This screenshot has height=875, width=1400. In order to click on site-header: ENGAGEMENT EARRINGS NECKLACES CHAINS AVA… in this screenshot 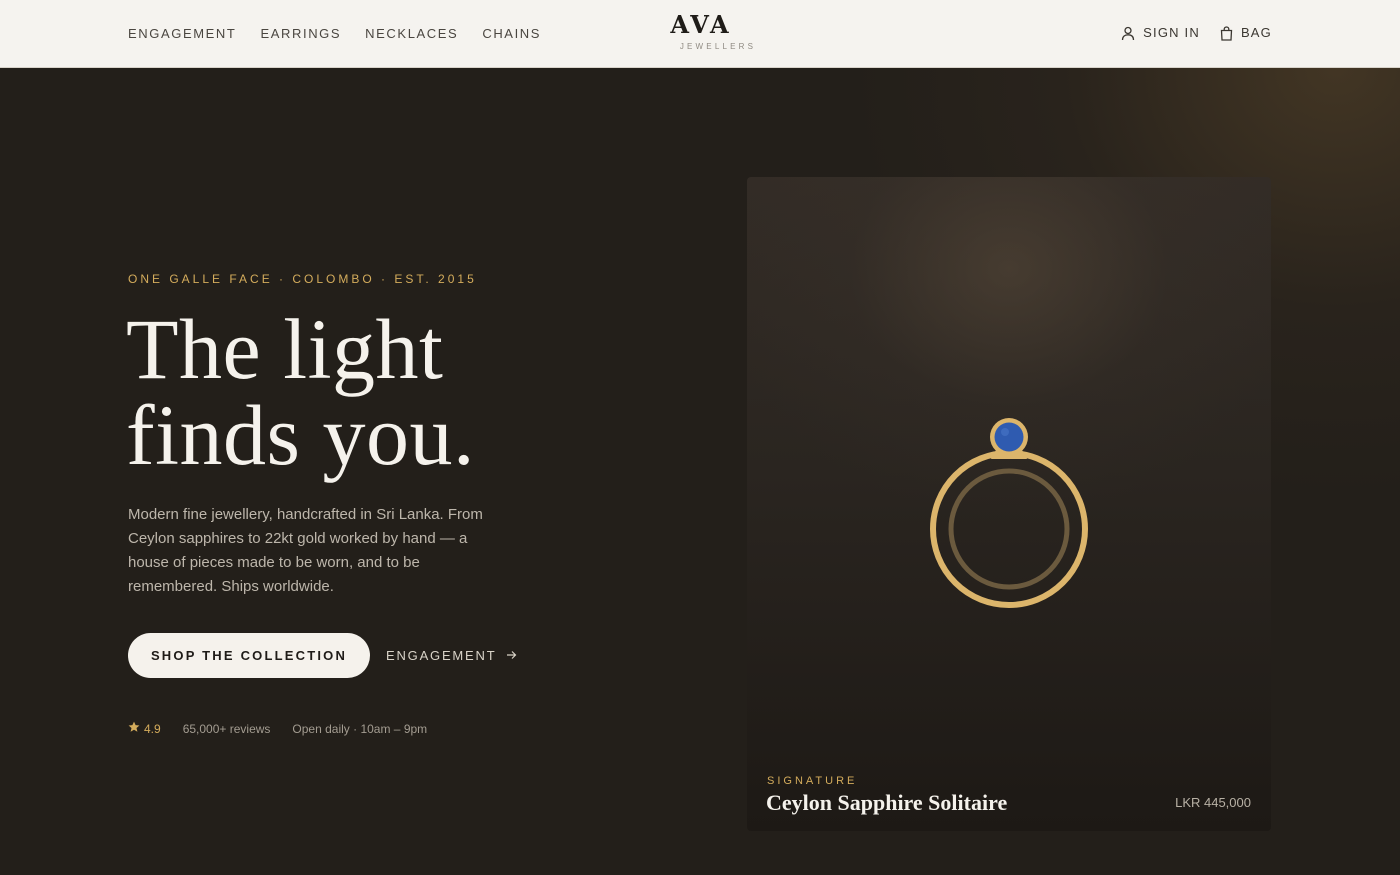, I will do `click(700, 34)`.